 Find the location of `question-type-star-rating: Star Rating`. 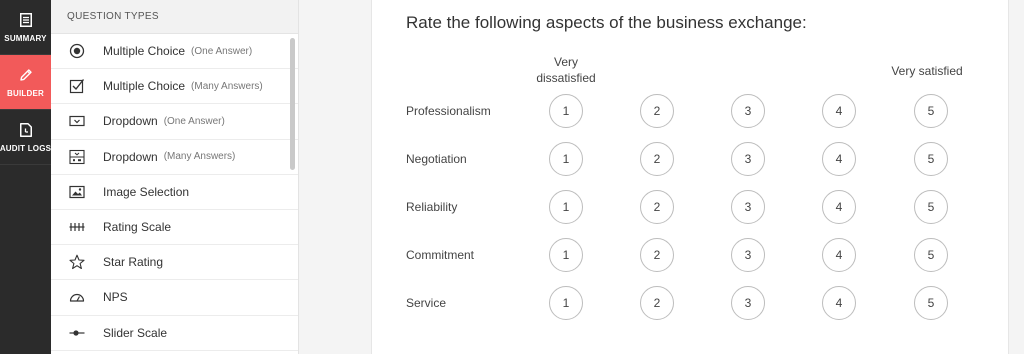

question-type-star-rating: Star Rating is located at coordinates (174, 263).